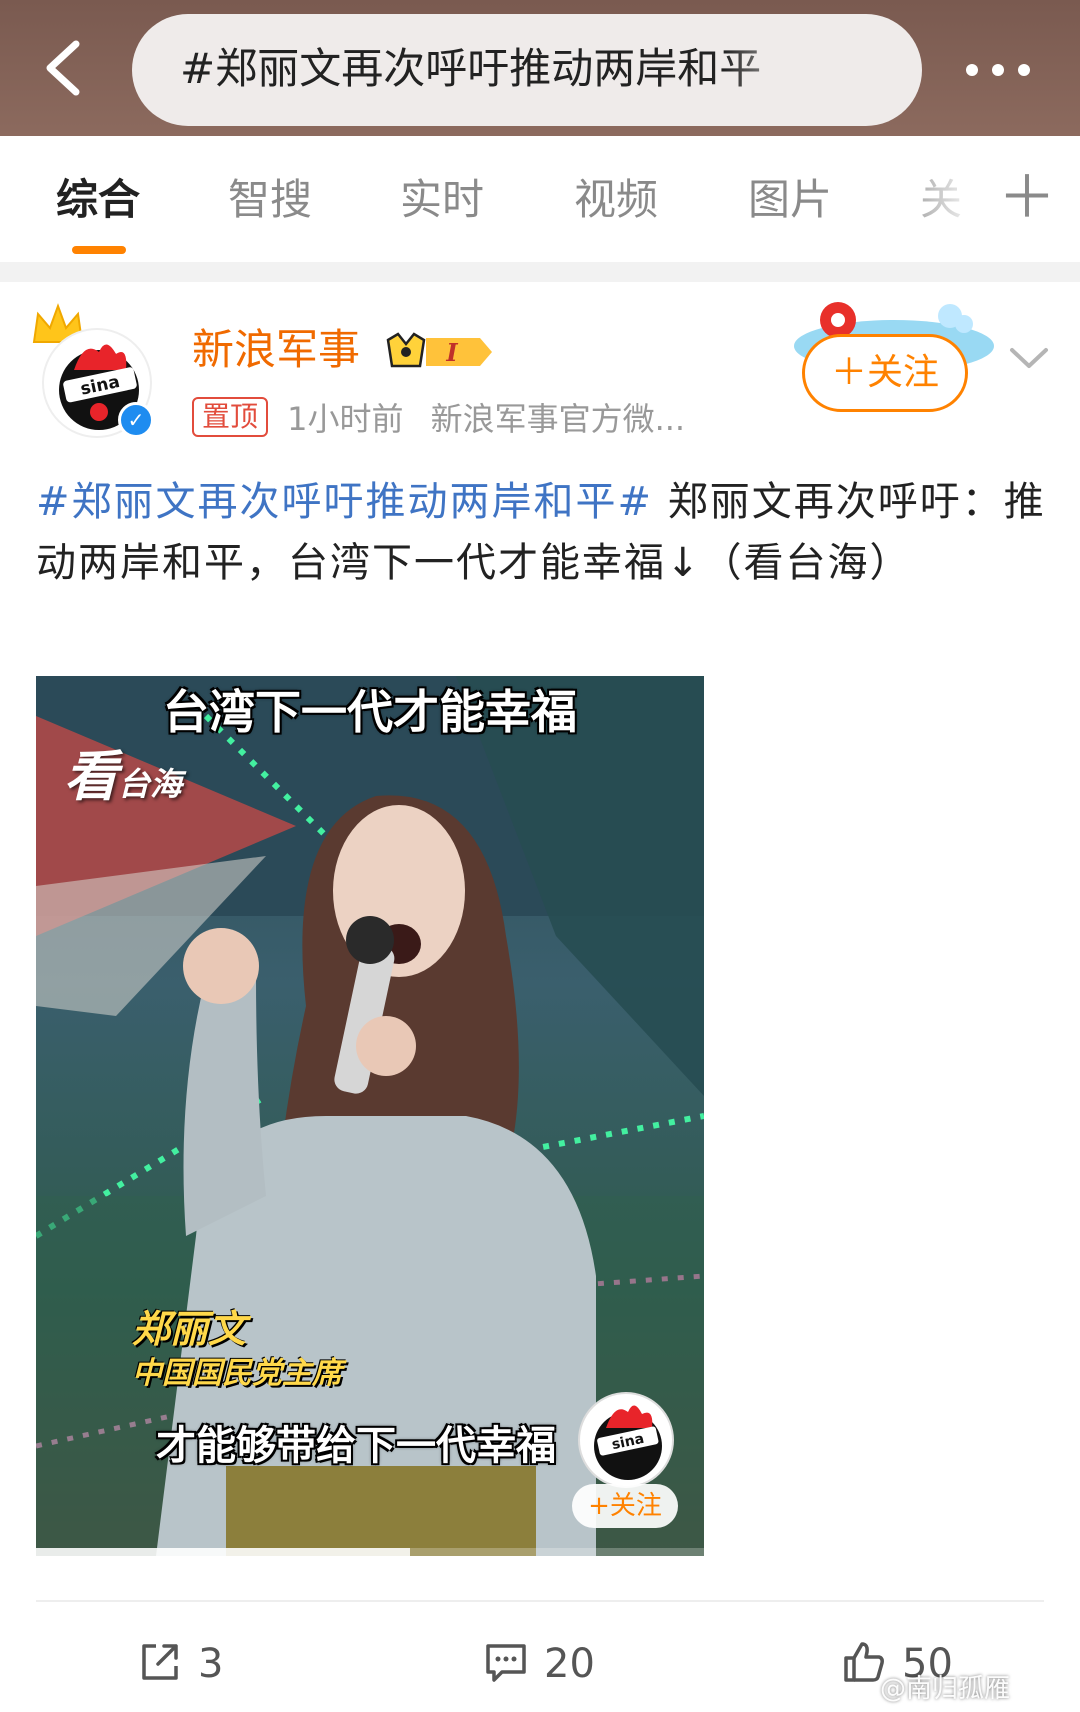  I want to click on more-options-button, so click(1000, 70).